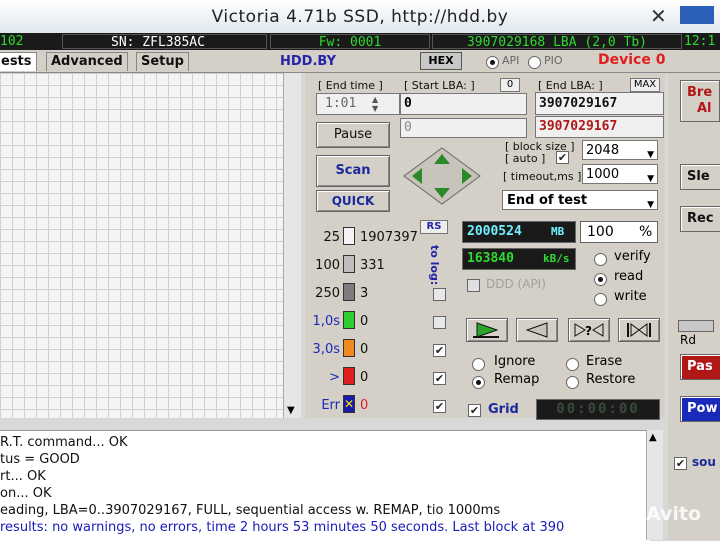 This screenshot has width=720, height=541. Describe the element at coordinates (630, 296) in the screenshot. I see `write-label: write` at that location.